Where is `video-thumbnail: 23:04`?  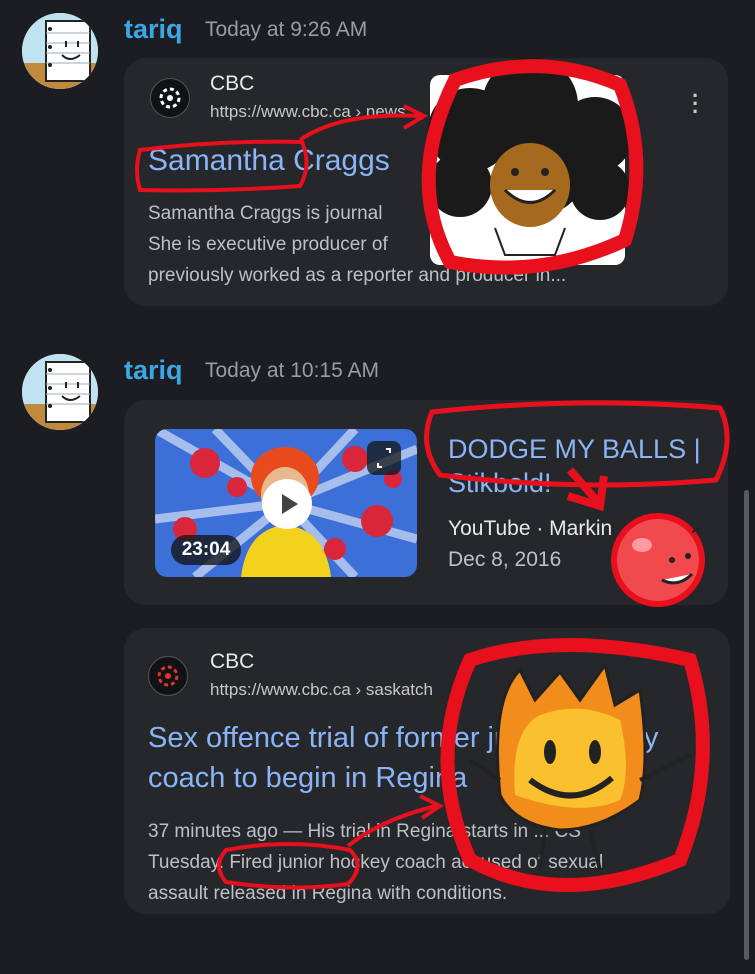
video-thumbnail: 23:04 is located at coordinates (286, 503).